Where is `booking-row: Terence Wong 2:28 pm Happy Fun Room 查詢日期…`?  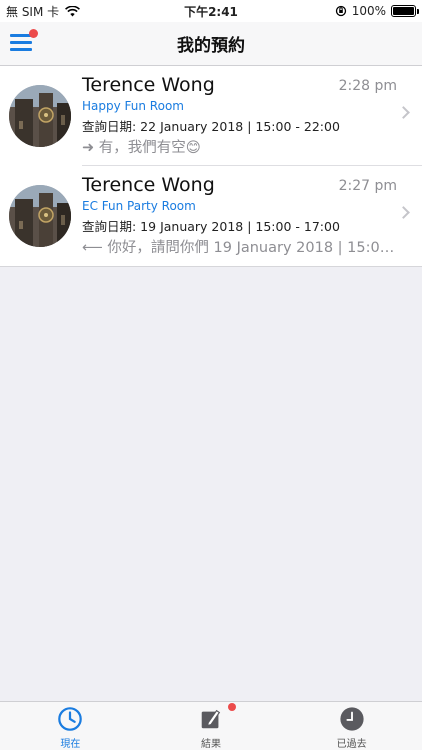
booking-row: Terence Wong 2:28 pm Happy Fun Room 查詢日期… is located at coordinates (211, 116).